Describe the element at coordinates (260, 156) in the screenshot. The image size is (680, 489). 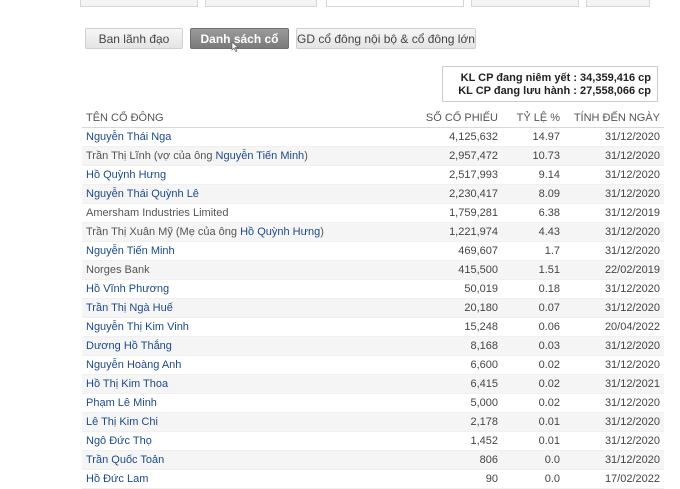
I see `related-person-link: Nguyễn Tiến Minh` at that location.